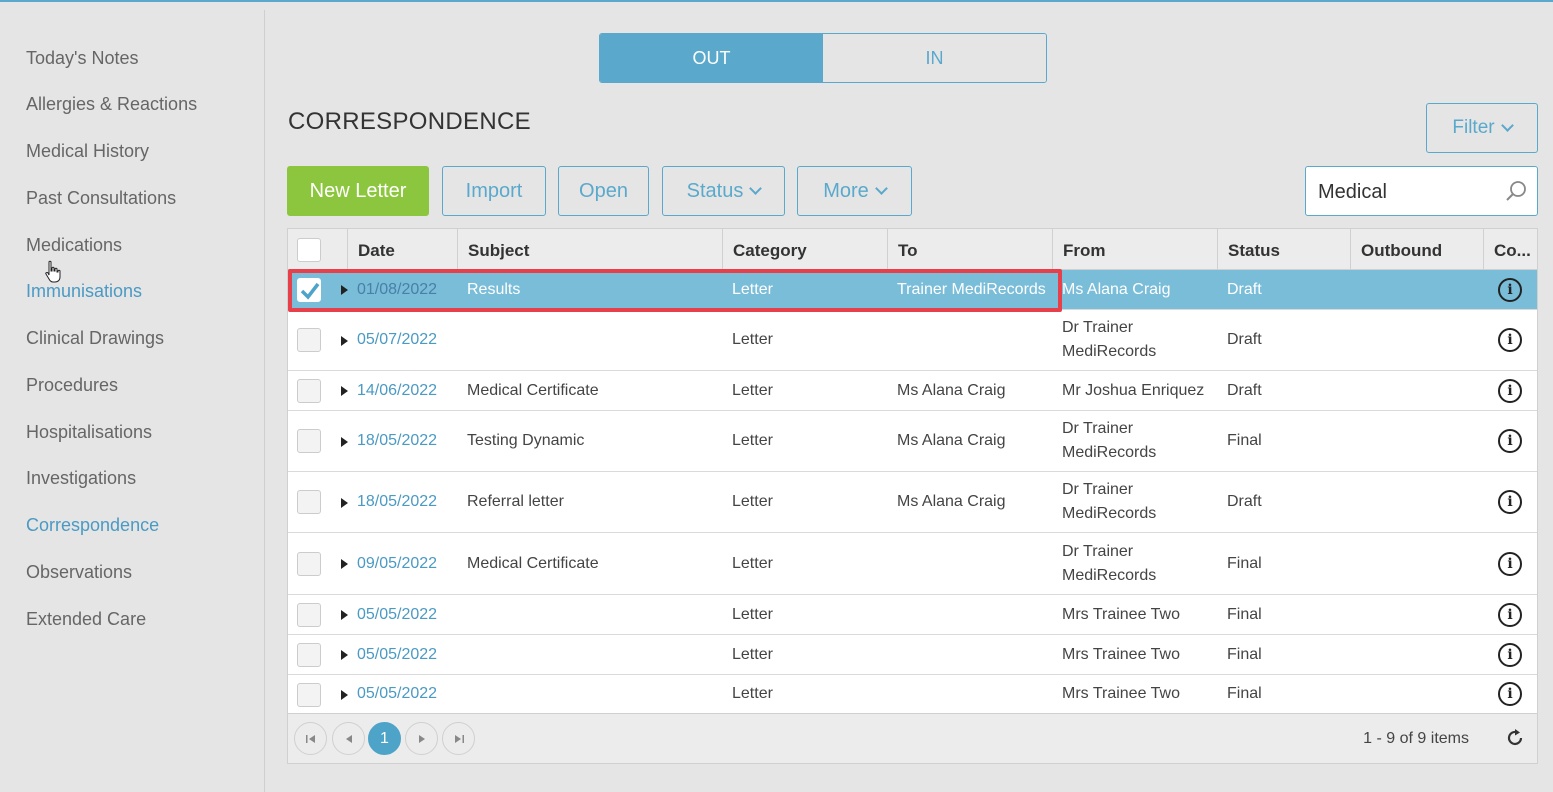 Image resolution: width=1553 pixels, height=792 pixels. What do you see at coordinates (74, 245) in the screenshot?
I see `sidebar-item-medications: Medications` at bounding box center [74, 245].